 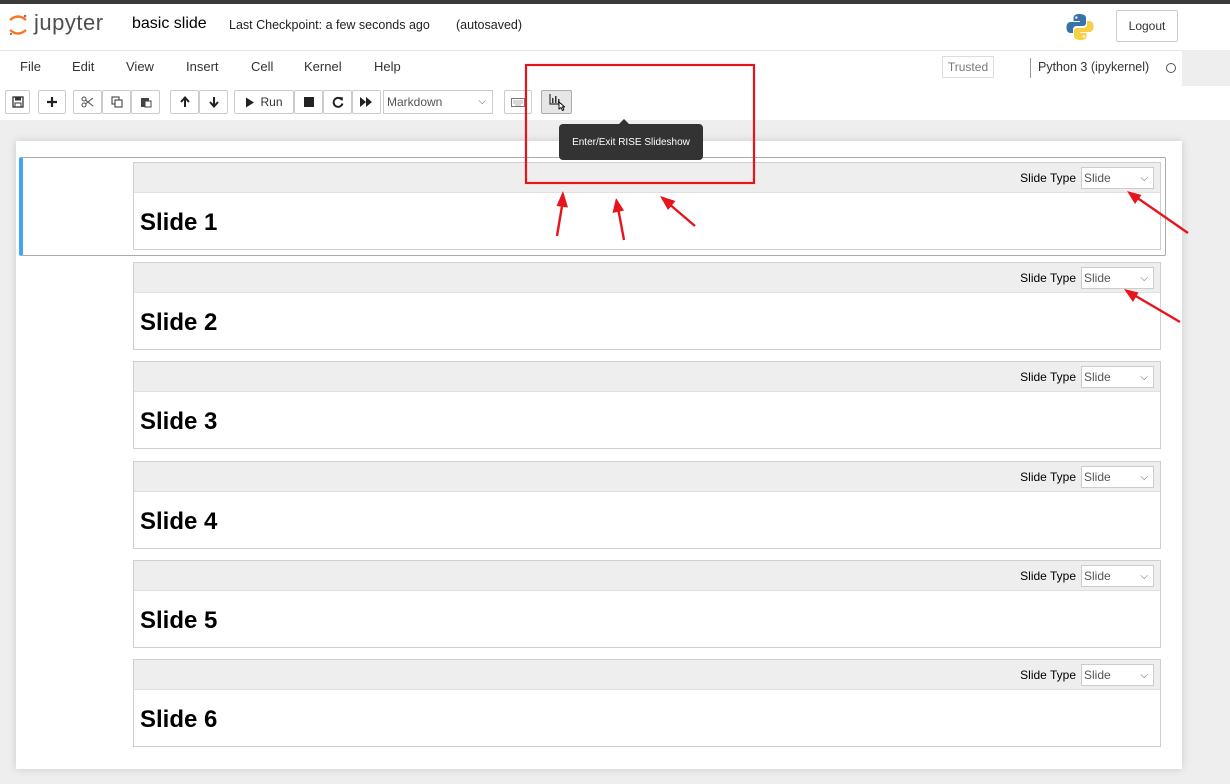 I want to click on restart-icon, so click(x=337, y=102).